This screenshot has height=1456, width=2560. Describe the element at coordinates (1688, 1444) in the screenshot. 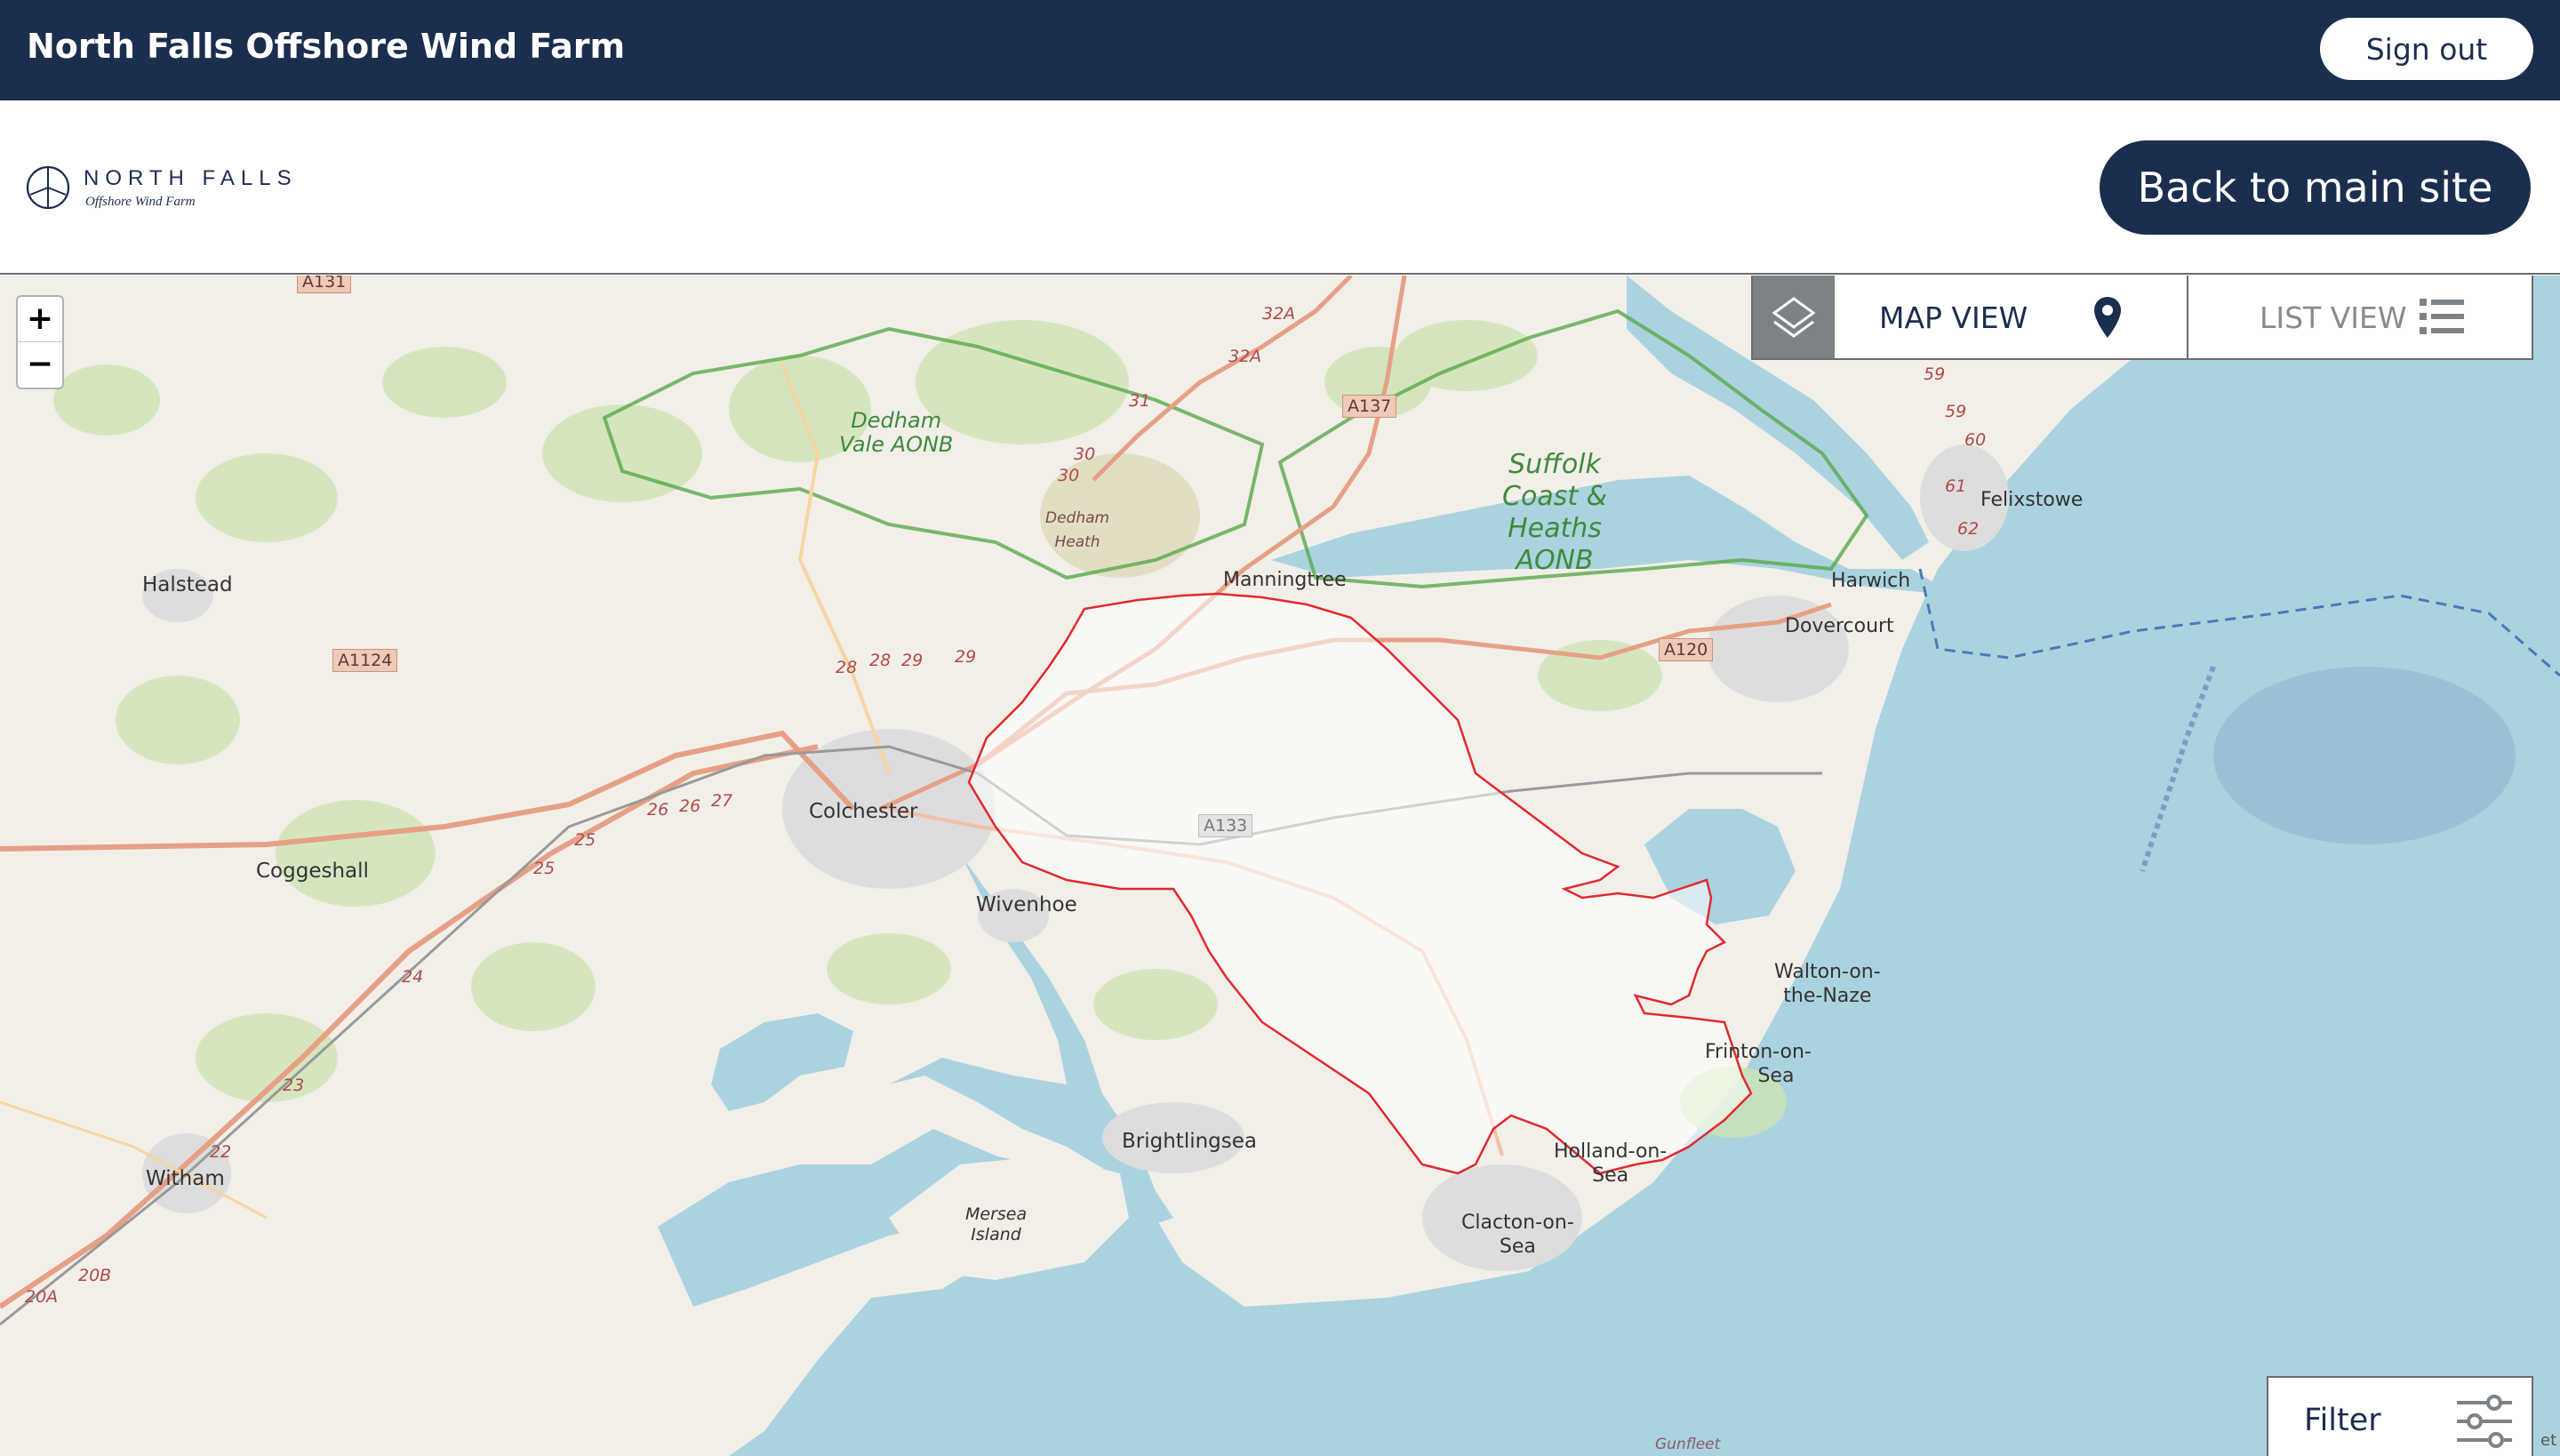

I see `place-label-gunfleet: Gunfleet` at that location.